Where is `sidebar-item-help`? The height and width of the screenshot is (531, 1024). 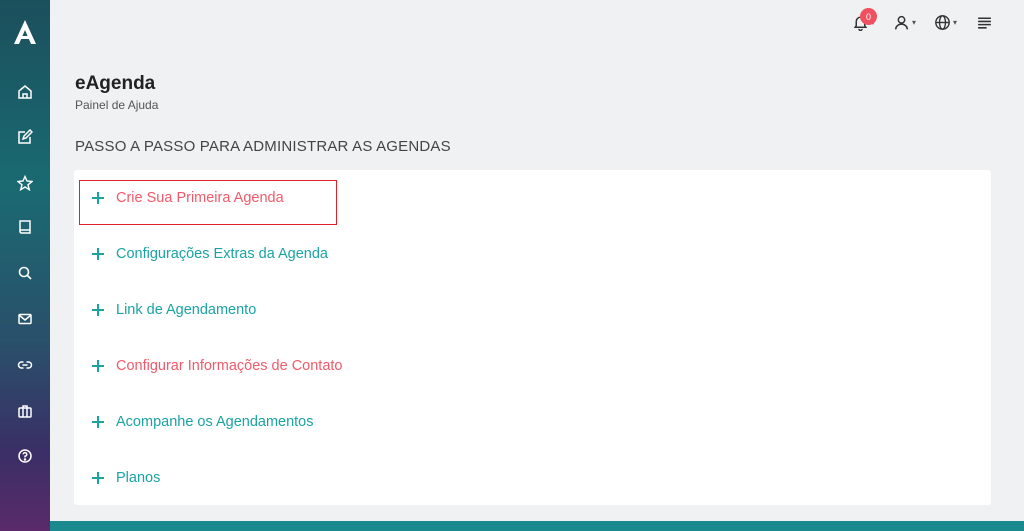
sidebar-item-help is located at coordinates (25, 456).